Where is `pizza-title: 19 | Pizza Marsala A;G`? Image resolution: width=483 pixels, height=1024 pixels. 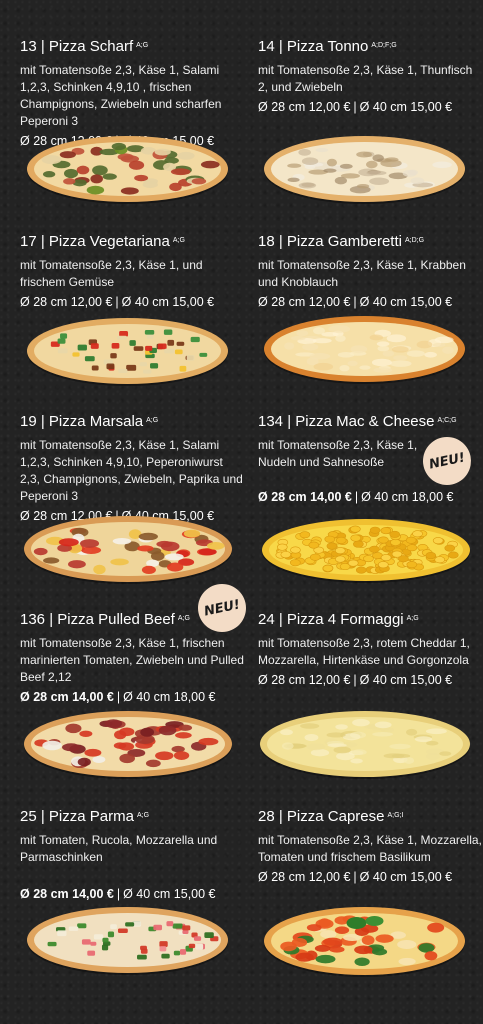
pizza-title: 19 | Pizza Marsala A;G is located at coordinates (89, 421).